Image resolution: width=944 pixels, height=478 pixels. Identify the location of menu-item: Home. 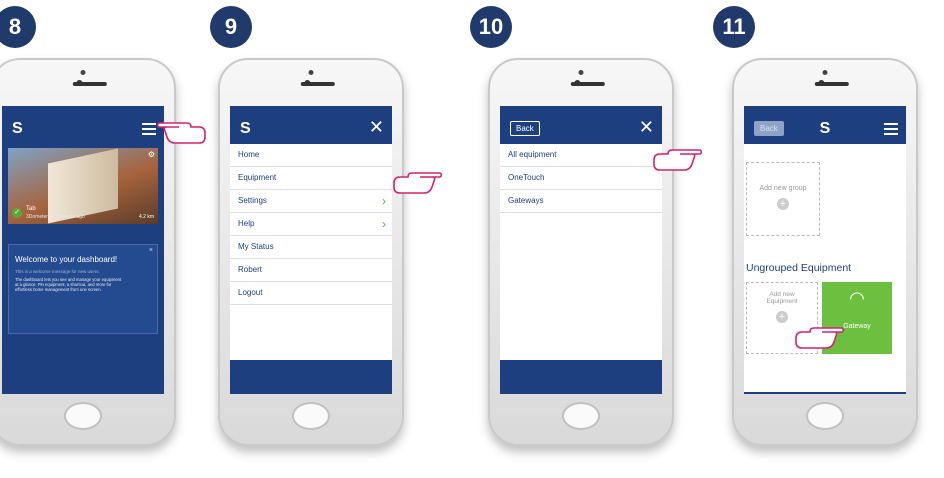
(311, 155).